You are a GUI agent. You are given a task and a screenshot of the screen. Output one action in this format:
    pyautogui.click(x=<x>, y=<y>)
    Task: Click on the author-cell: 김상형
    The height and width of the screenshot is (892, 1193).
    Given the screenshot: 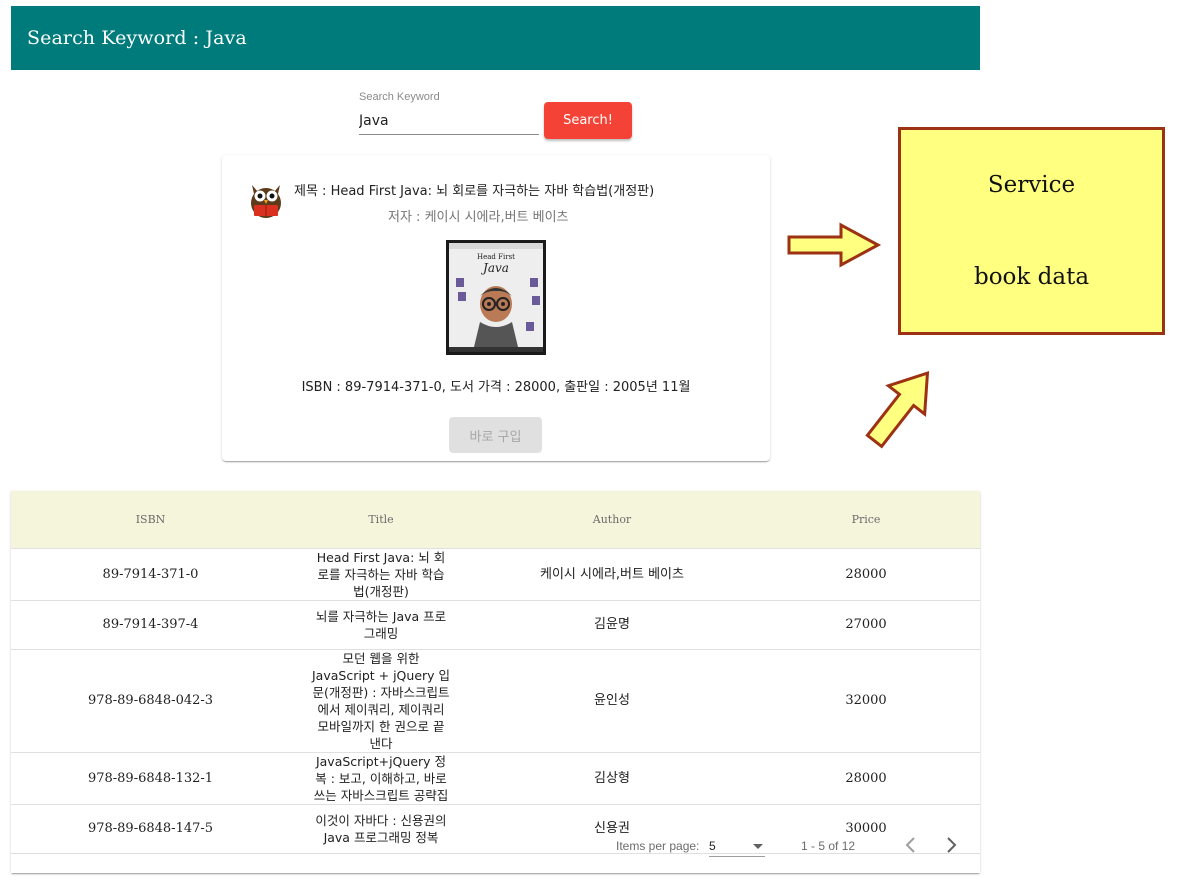 What is the action you would take?
    pyautogui.click(x=612, y=778)
    